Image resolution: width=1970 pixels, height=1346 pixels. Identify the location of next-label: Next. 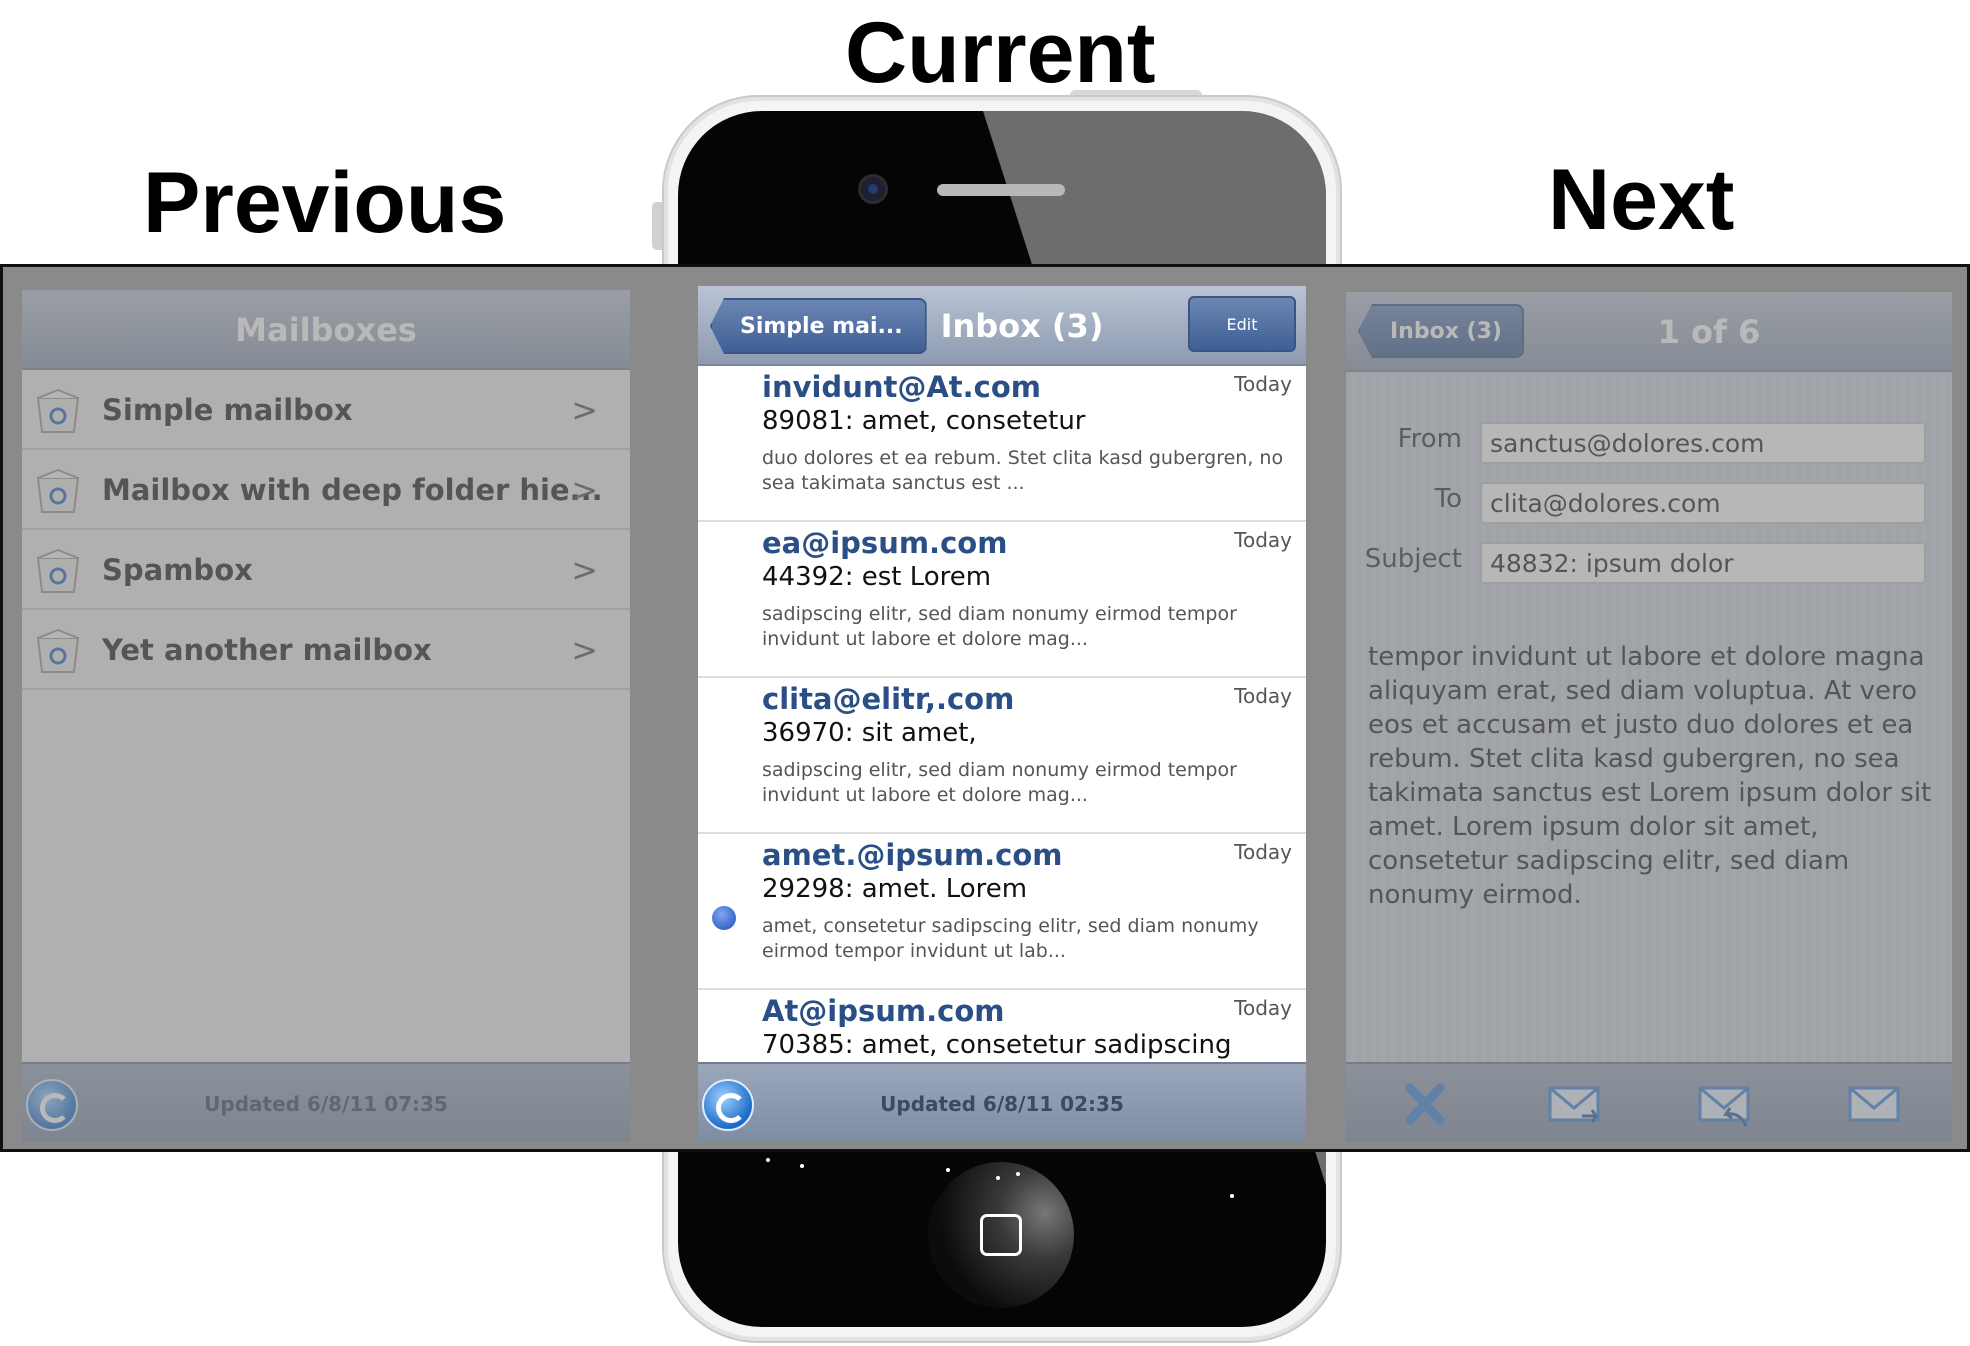
(1641, 200).